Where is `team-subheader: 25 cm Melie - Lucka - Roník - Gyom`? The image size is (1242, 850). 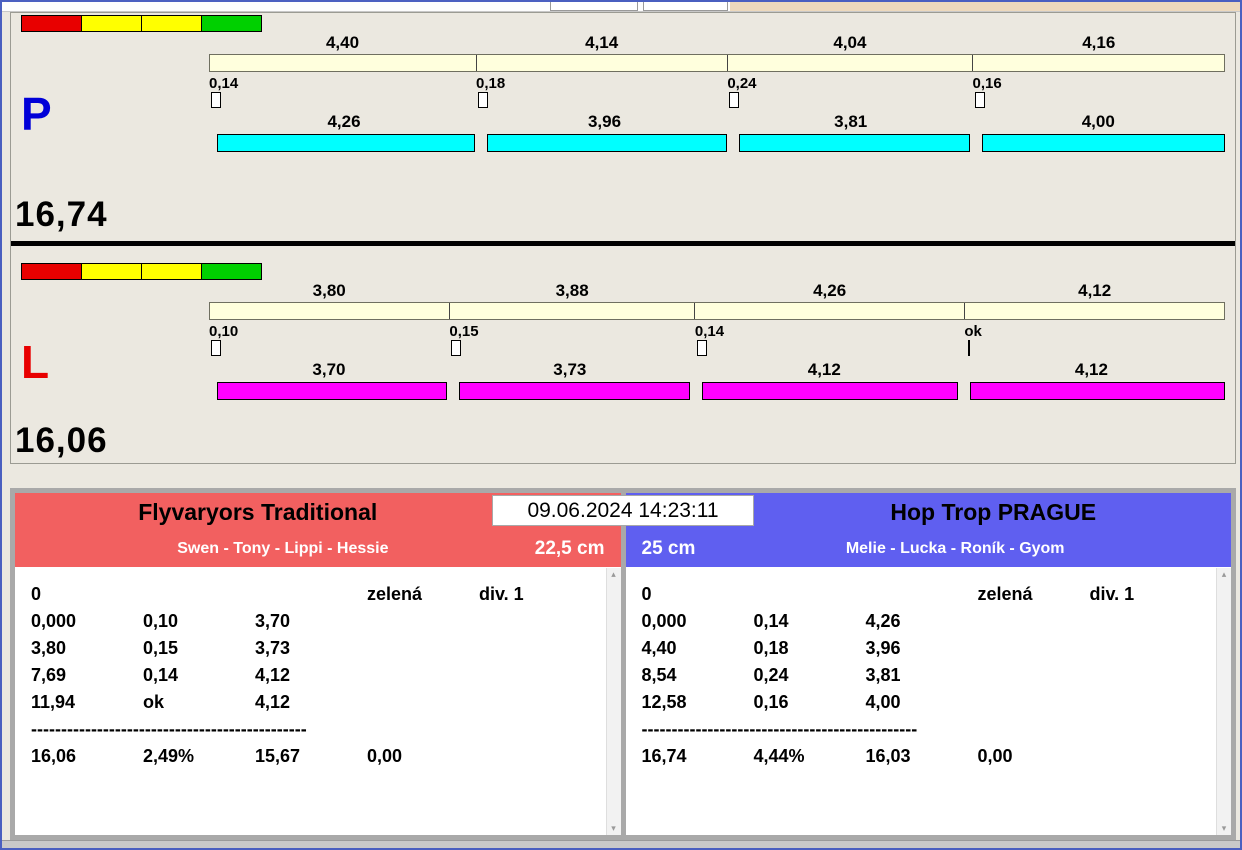
team-subheader: 25 cm Melie - Lucka - Roník - Gyom is located at coordinates (929, 549).